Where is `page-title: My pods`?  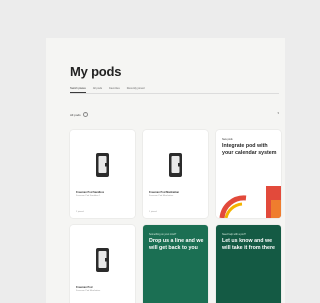
page-title: My pods is located at coordinates (96, 71).